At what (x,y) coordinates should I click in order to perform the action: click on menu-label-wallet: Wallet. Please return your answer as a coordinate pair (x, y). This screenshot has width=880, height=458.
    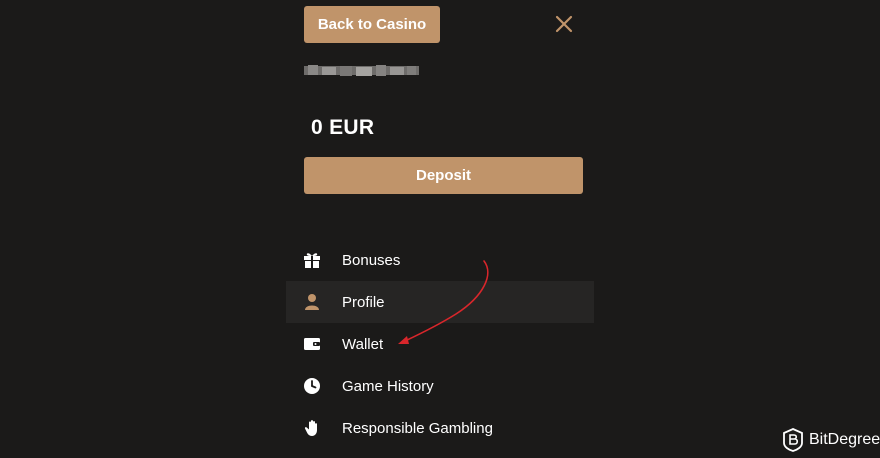
    Looking at the image, I should click on (363, 344).